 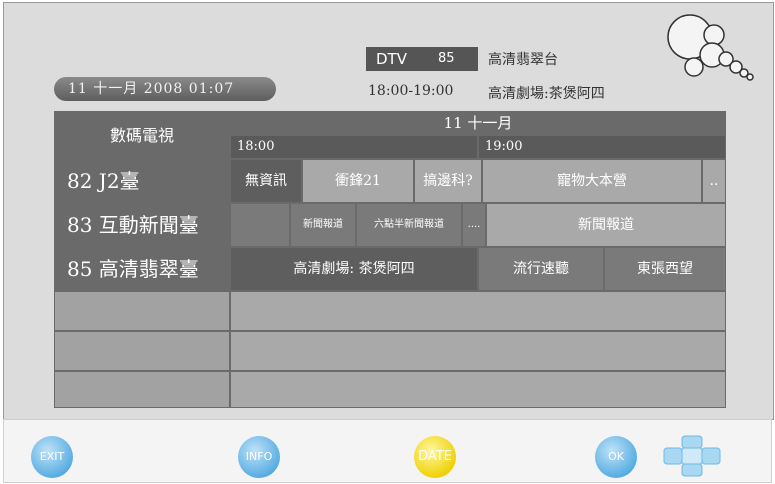 I want to click on remote-button-bar: EXIT INFO DATE OK, so click(x=387, y=451).